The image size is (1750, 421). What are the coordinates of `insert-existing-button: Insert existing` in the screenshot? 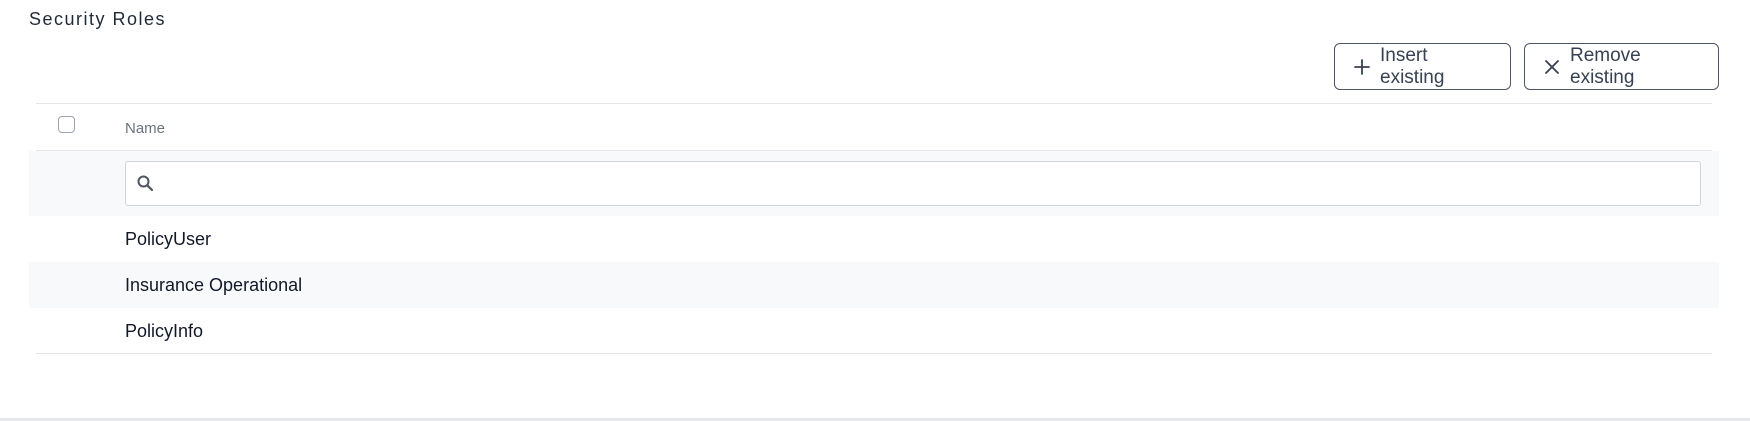 It's located at (1422, 66).